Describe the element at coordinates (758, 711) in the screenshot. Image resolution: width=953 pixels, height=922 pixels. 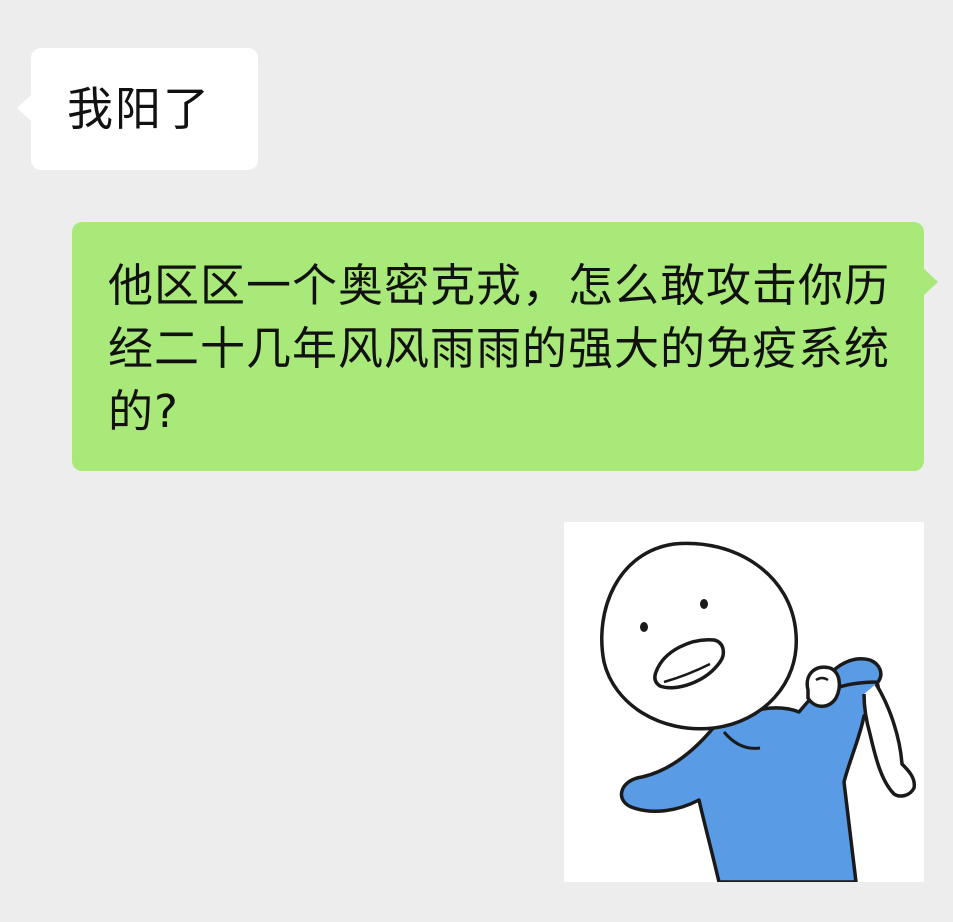
I see `laughing-stickman-icon` at that location.